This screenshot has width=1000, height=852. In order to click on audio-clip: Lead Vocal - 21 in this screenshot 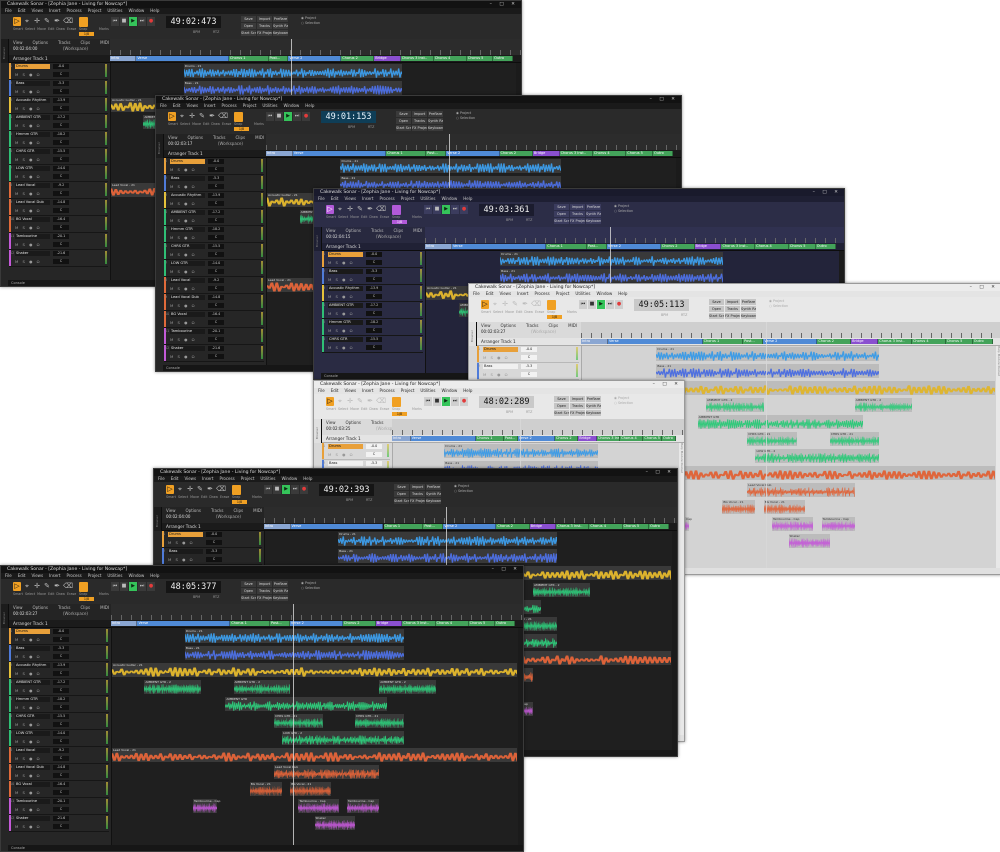, I will do `click(315, 755)`.